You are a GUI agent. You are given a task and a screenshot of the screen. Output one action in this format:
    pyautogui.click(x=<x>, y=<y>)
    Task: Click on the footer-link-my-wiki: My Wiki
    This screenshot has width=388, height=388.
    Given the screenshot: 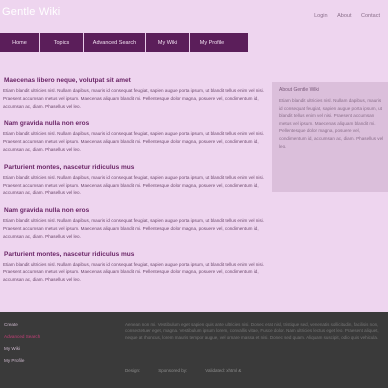 What is the action you would take?
    pyautogui.click(x=22, y=348)
    